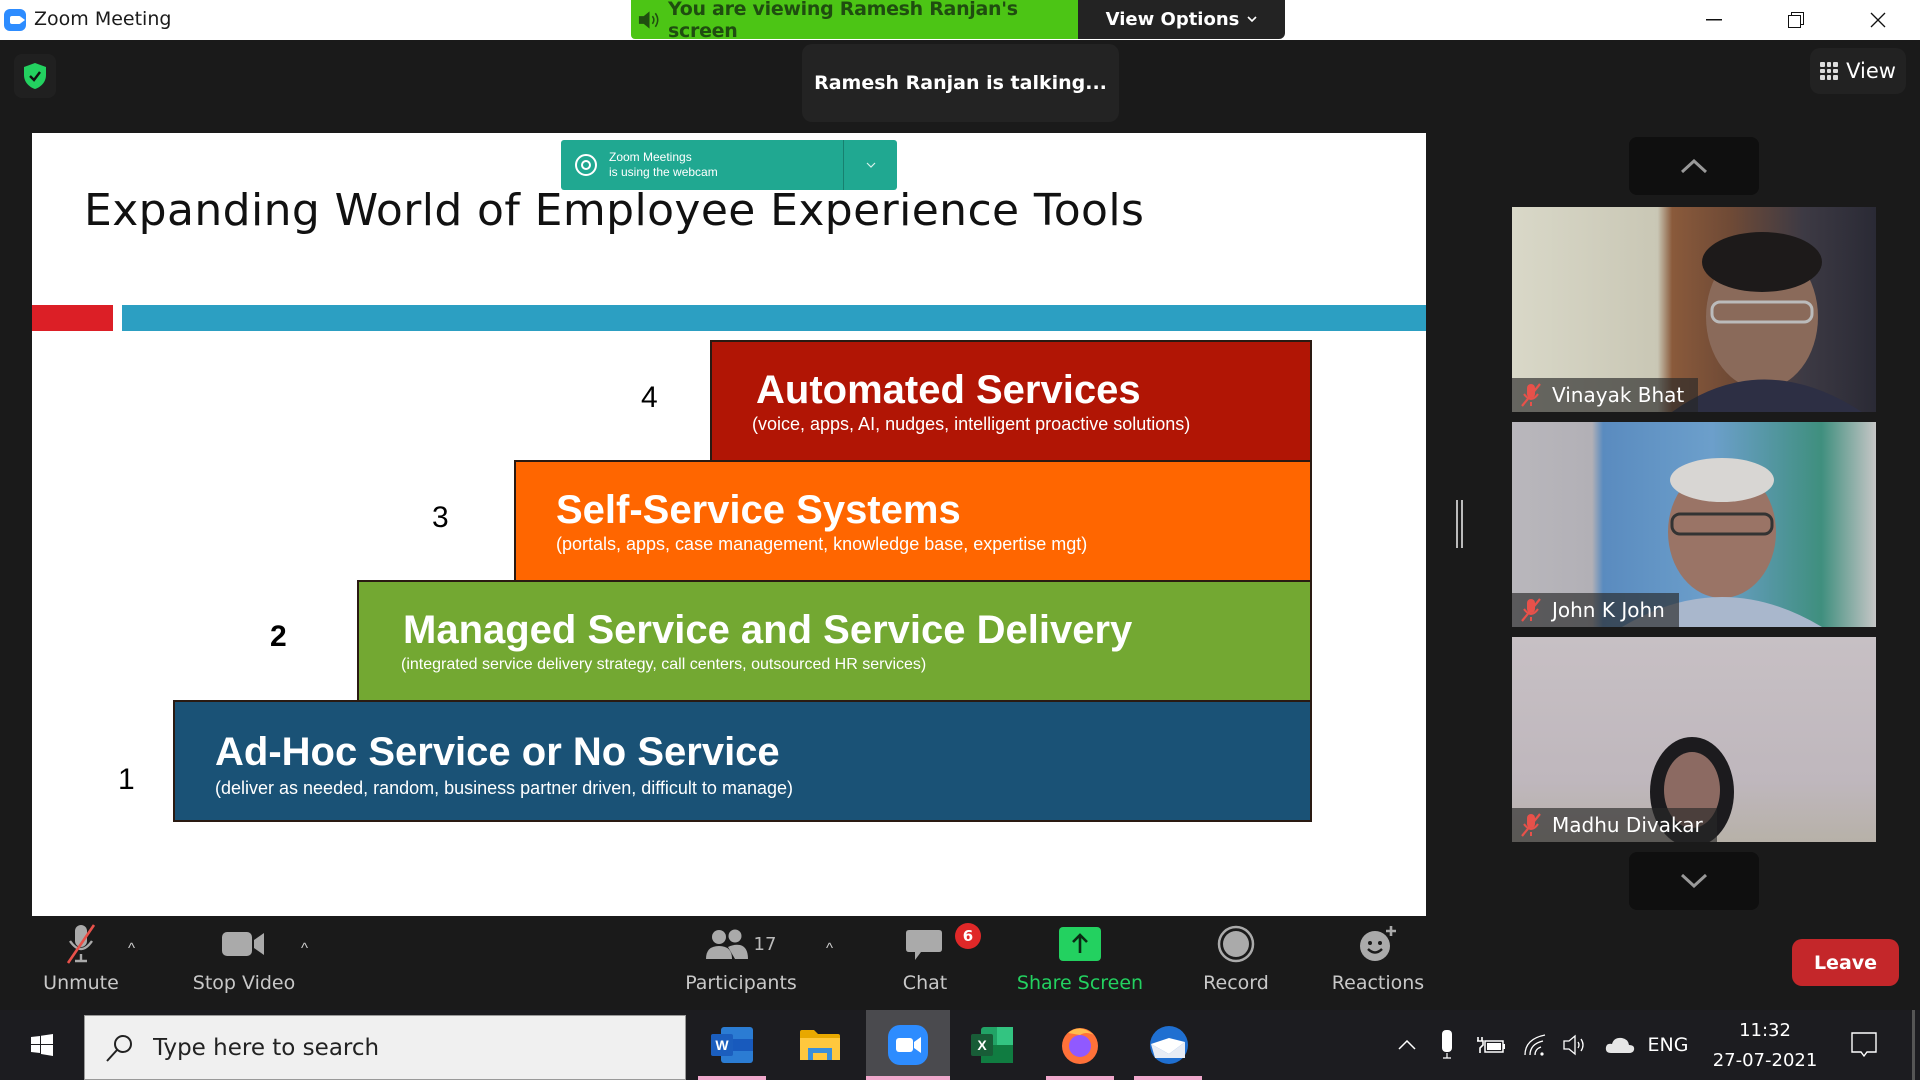  What do you see at coordinates (1236, 963) in the screenshot?
I see `record-button: Record` at bounding box center [1236, 963].